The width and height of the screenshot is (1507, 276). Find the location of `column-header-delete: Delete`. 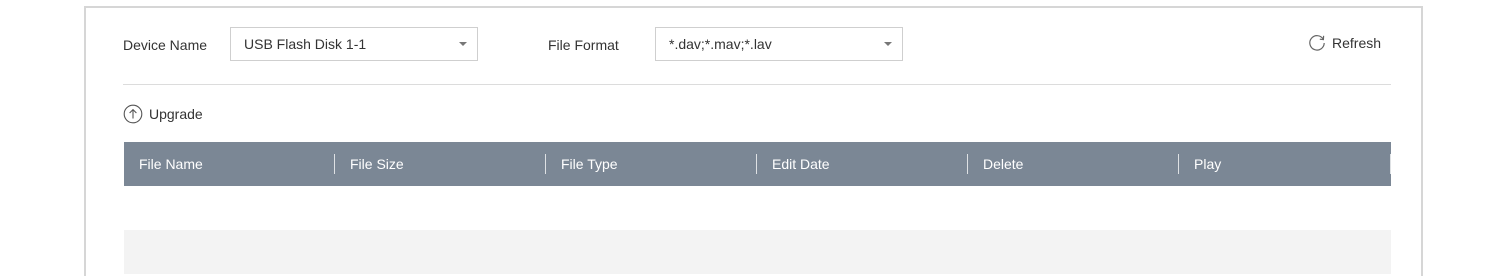

column-header-delete: Delete is located at coordinates (1073, 164).